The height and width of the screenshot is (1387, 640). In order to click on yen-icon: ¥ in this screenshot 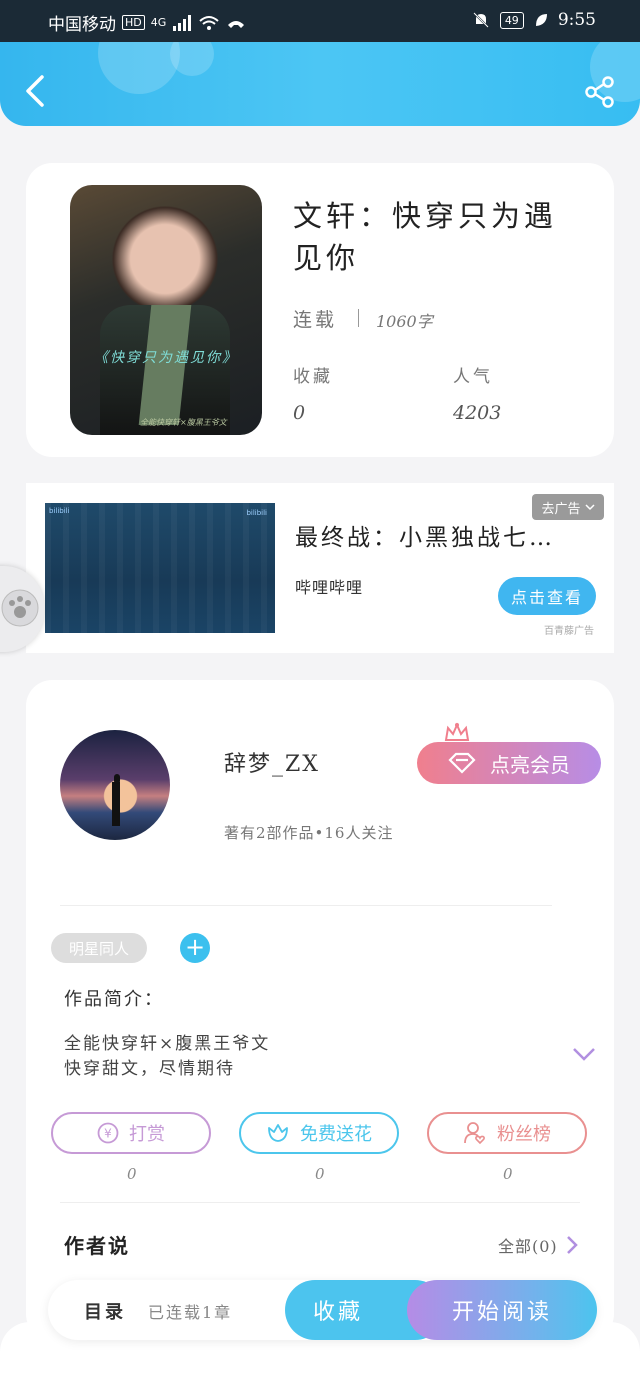, I will do `click(108, 1133)`.